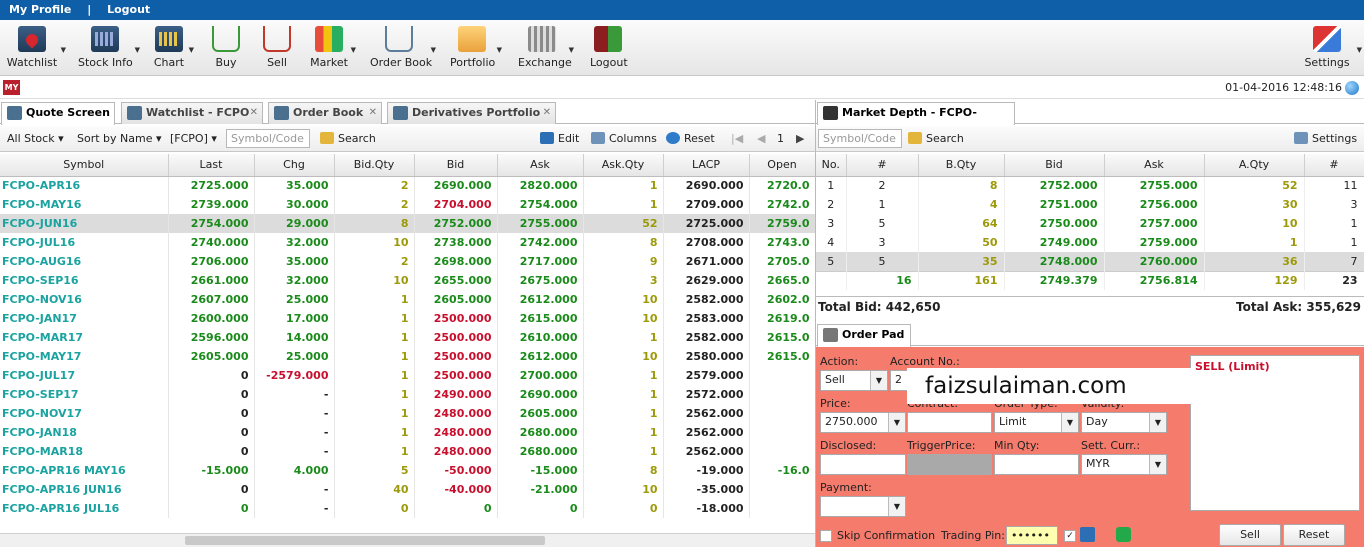 The width and height of the screenshot is (1364, 547). What do you see at coordinates (863, 464) in the screenshot?
I see `disclosed-input` at bounding box center [863, 464].